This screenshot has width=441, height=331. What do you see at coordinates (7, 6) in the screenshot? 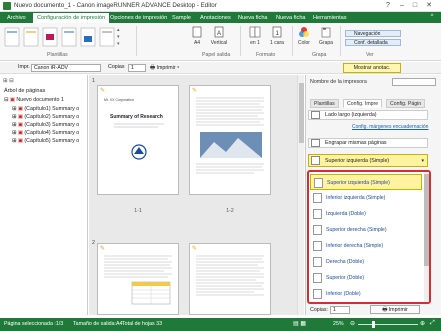
I see `app-icon` at bounding box center [7, 6].